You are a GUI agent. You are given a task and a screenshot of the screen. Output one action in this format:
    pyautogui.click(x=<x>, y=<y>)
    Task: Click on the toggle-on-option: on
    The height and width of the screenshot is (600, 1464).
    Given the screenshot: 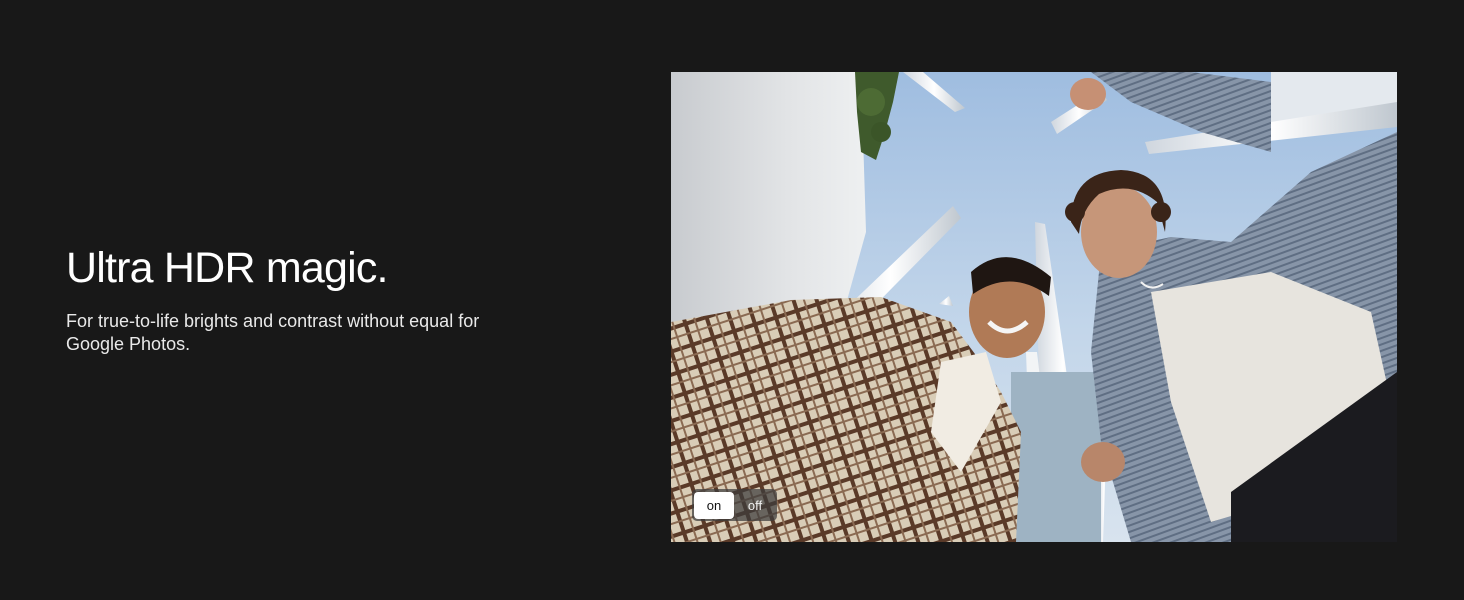 What is the action you would take?
    pyautogui.click(x=714, y=505)
    